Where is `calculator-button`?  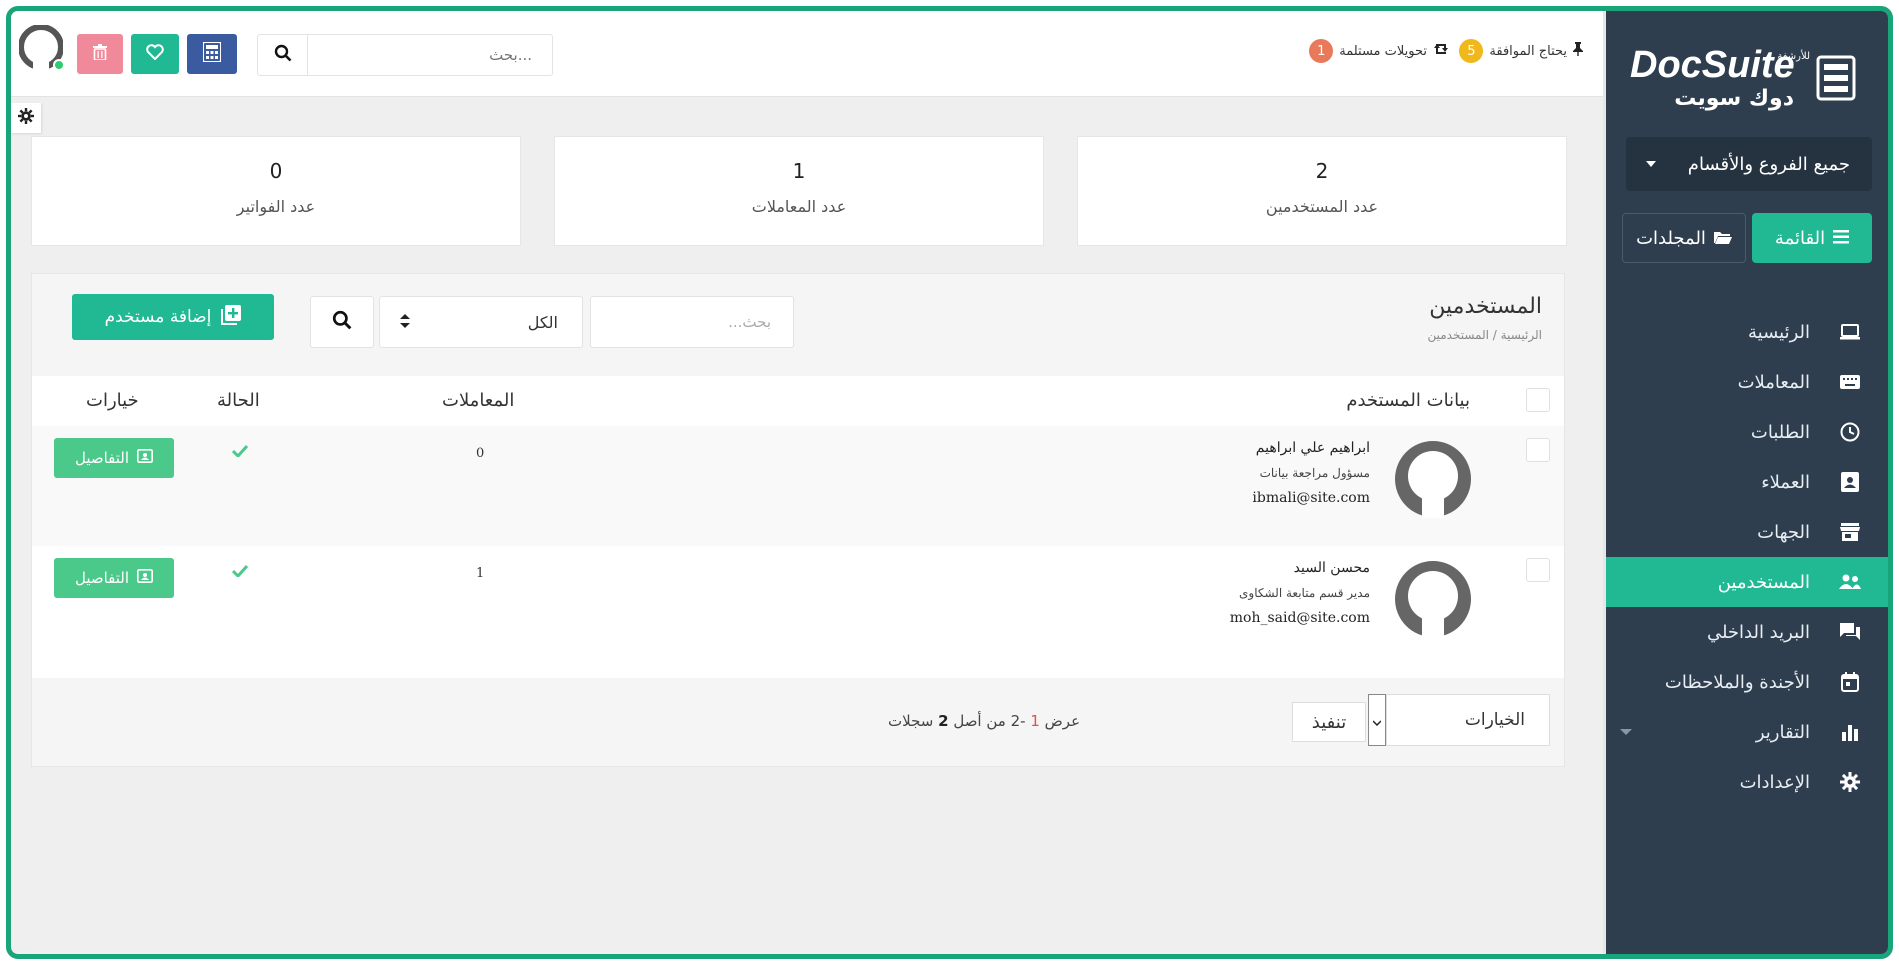
calculator-button is located at coordinates (212, 54).